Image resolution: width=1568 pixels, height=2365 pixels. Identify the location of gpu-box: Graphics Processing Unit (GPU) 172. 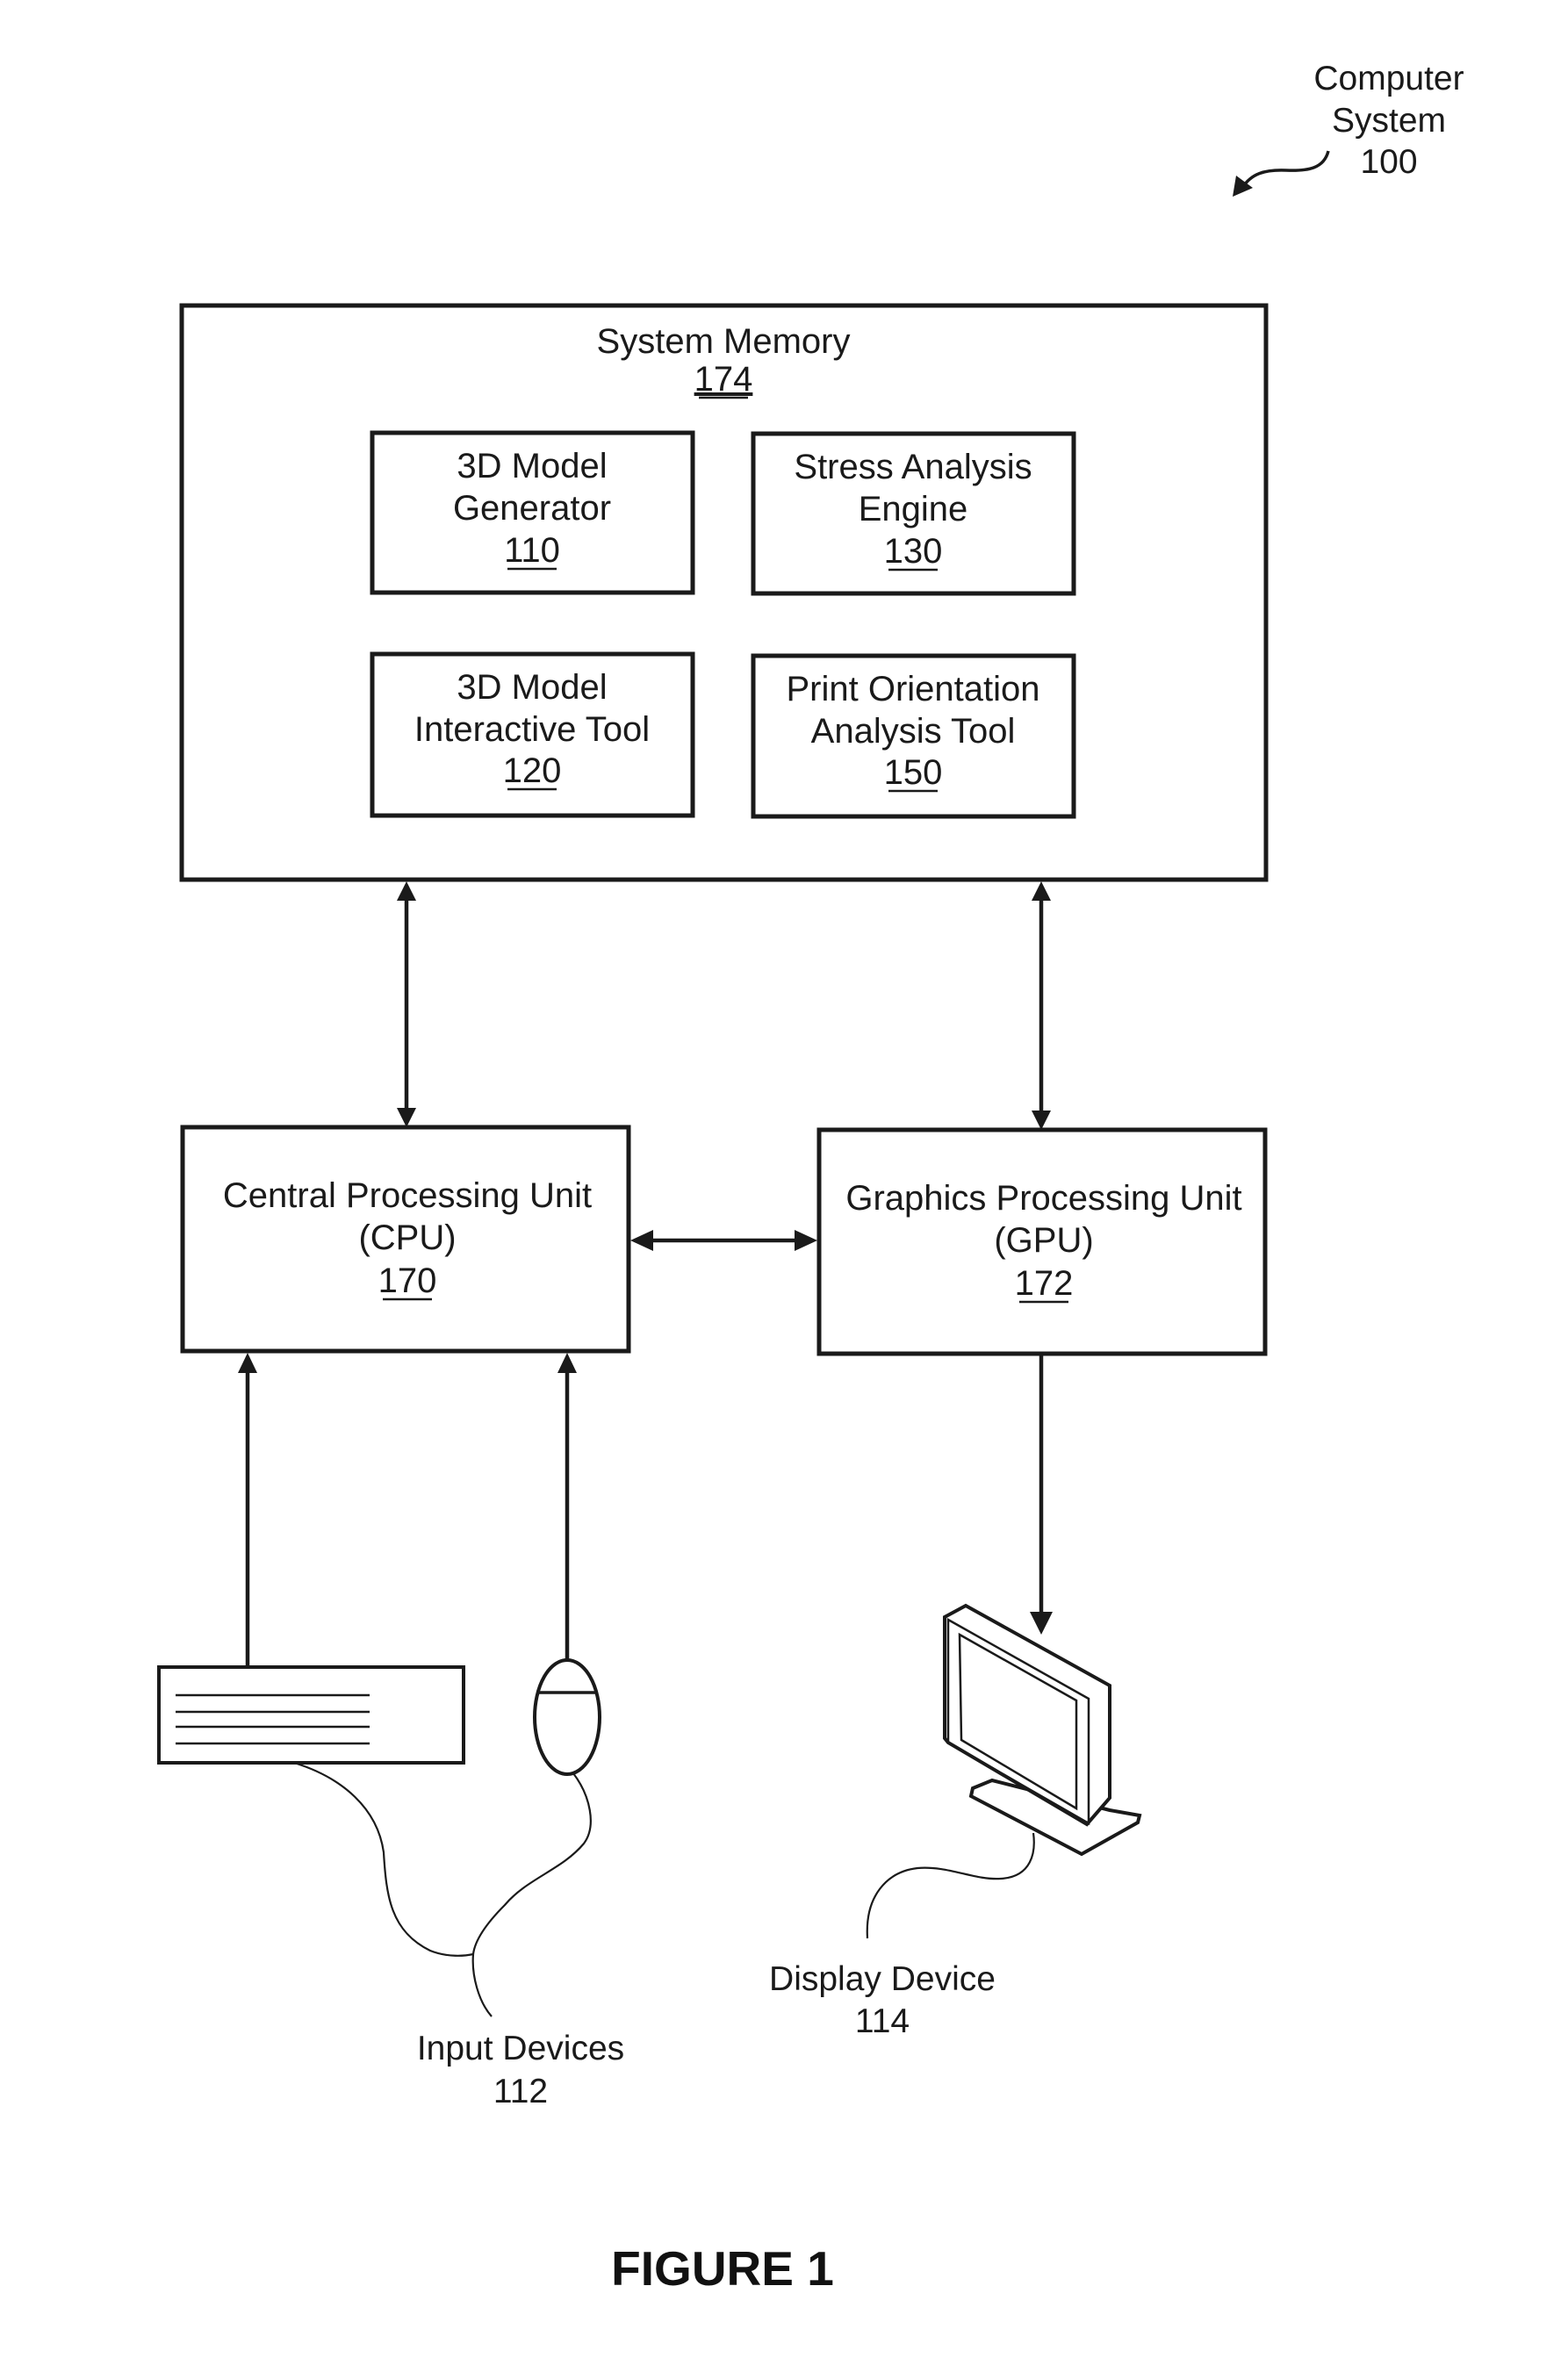
(1042, 1241).